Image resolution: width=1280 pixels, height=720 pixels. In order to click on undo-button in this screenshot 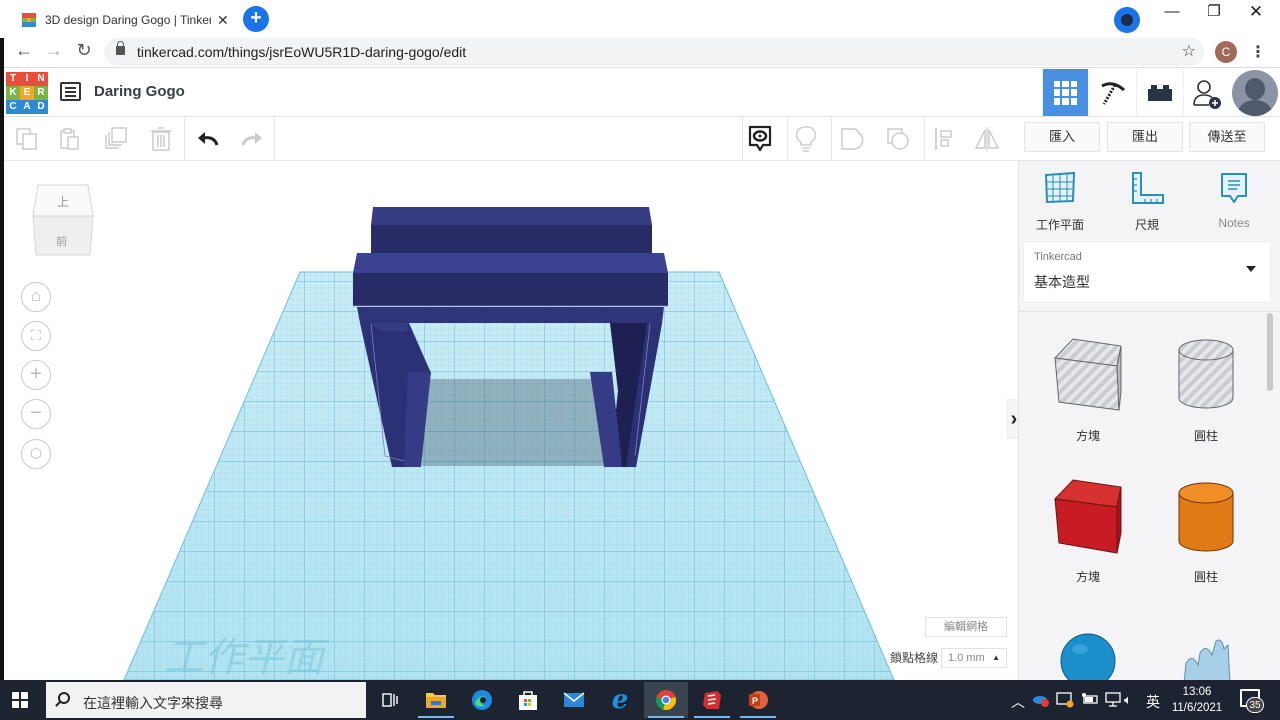, I will do `click(208, 139)`.